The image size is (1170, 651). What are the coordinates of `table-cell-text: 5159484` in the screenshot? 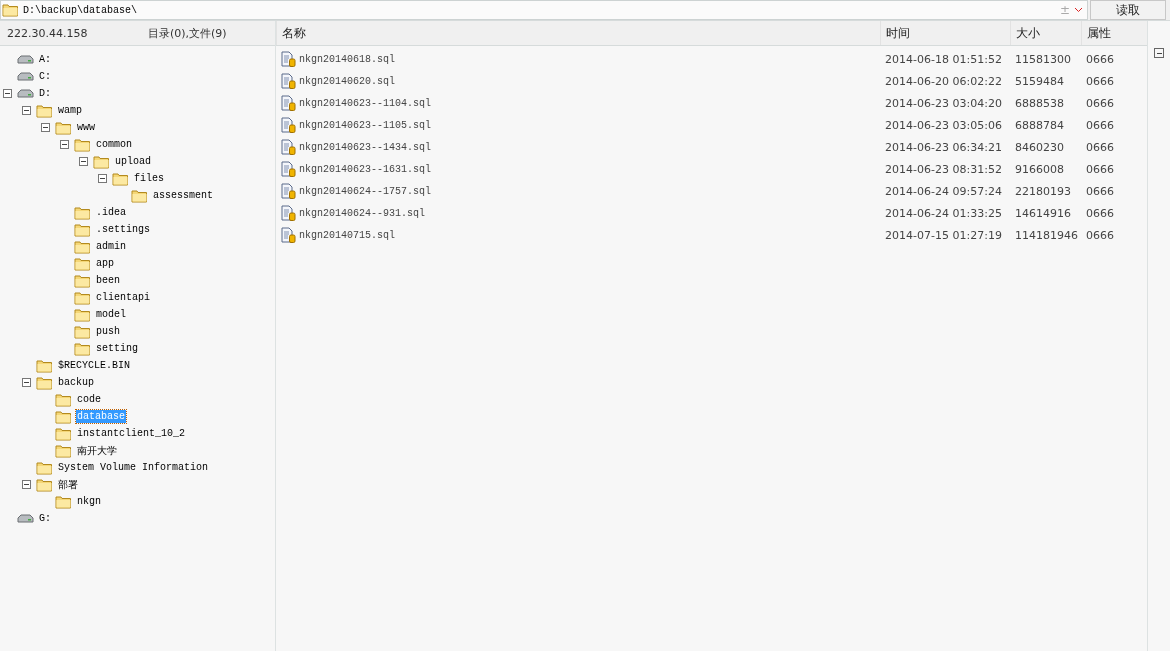 It's located at (1040, 81).